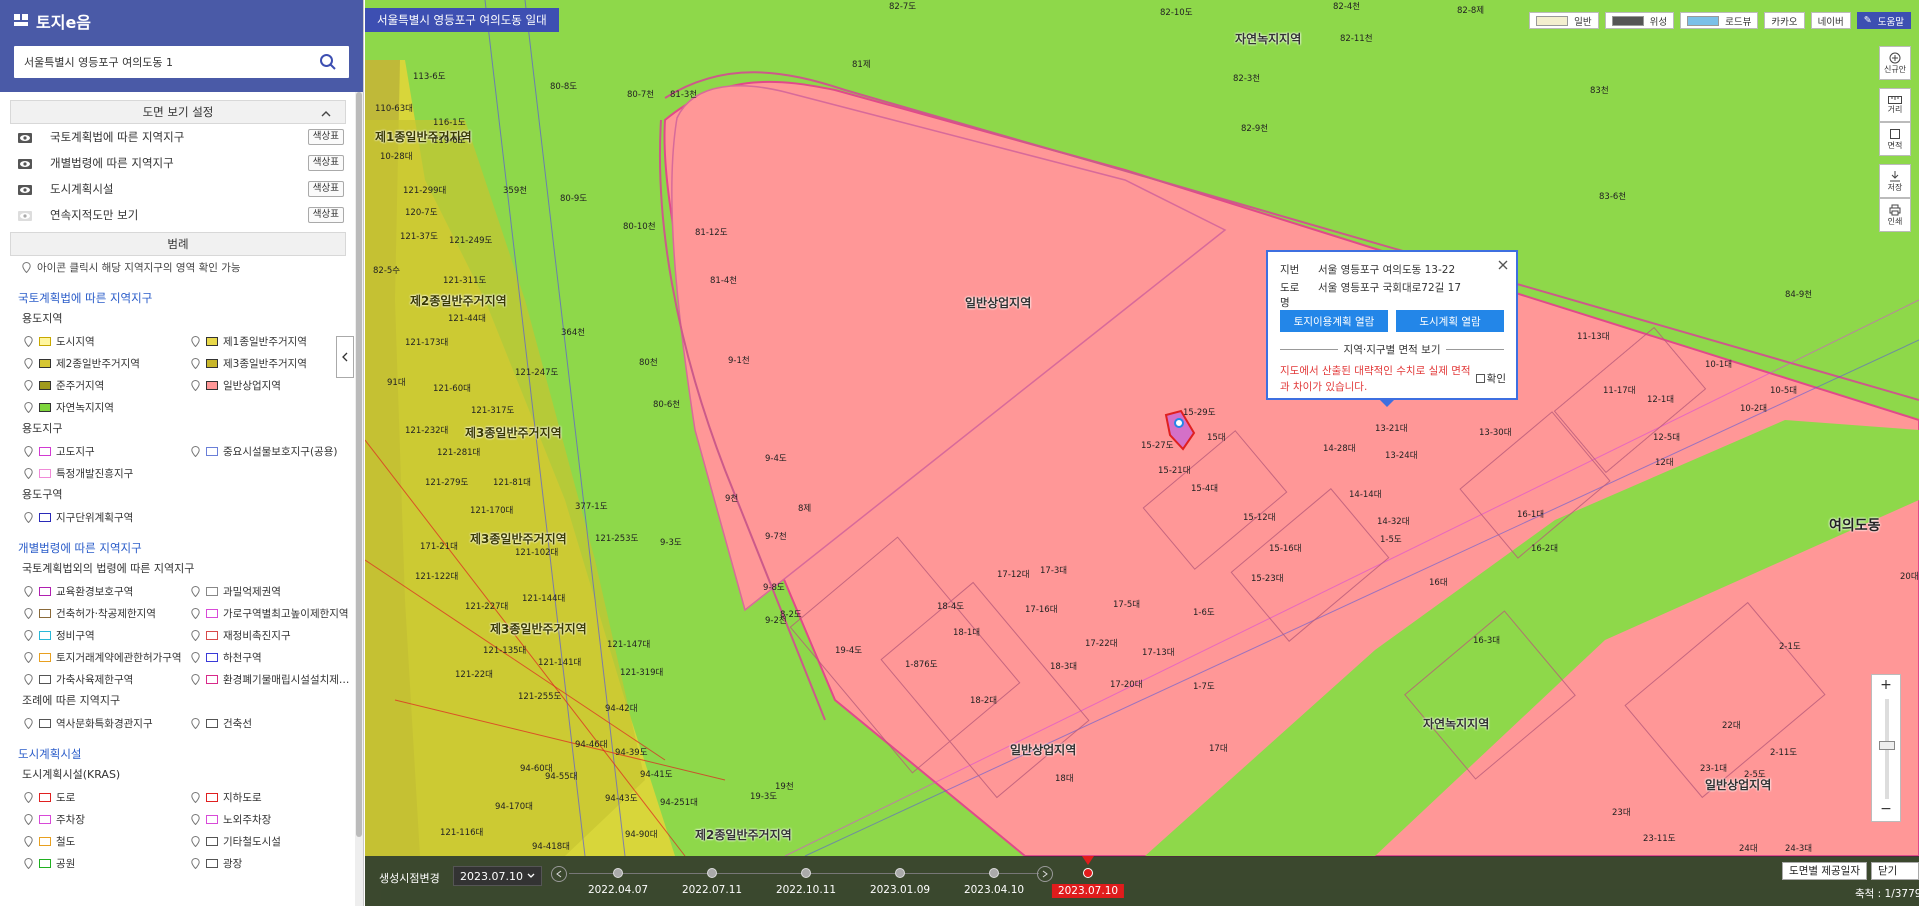 The width and height of the screenshot is (1919, 906). What do you see at coordinates (107, 363) in the screenshot?
I see `legend-item: 제2종일반주거지역` at bounding box center [107, 363].